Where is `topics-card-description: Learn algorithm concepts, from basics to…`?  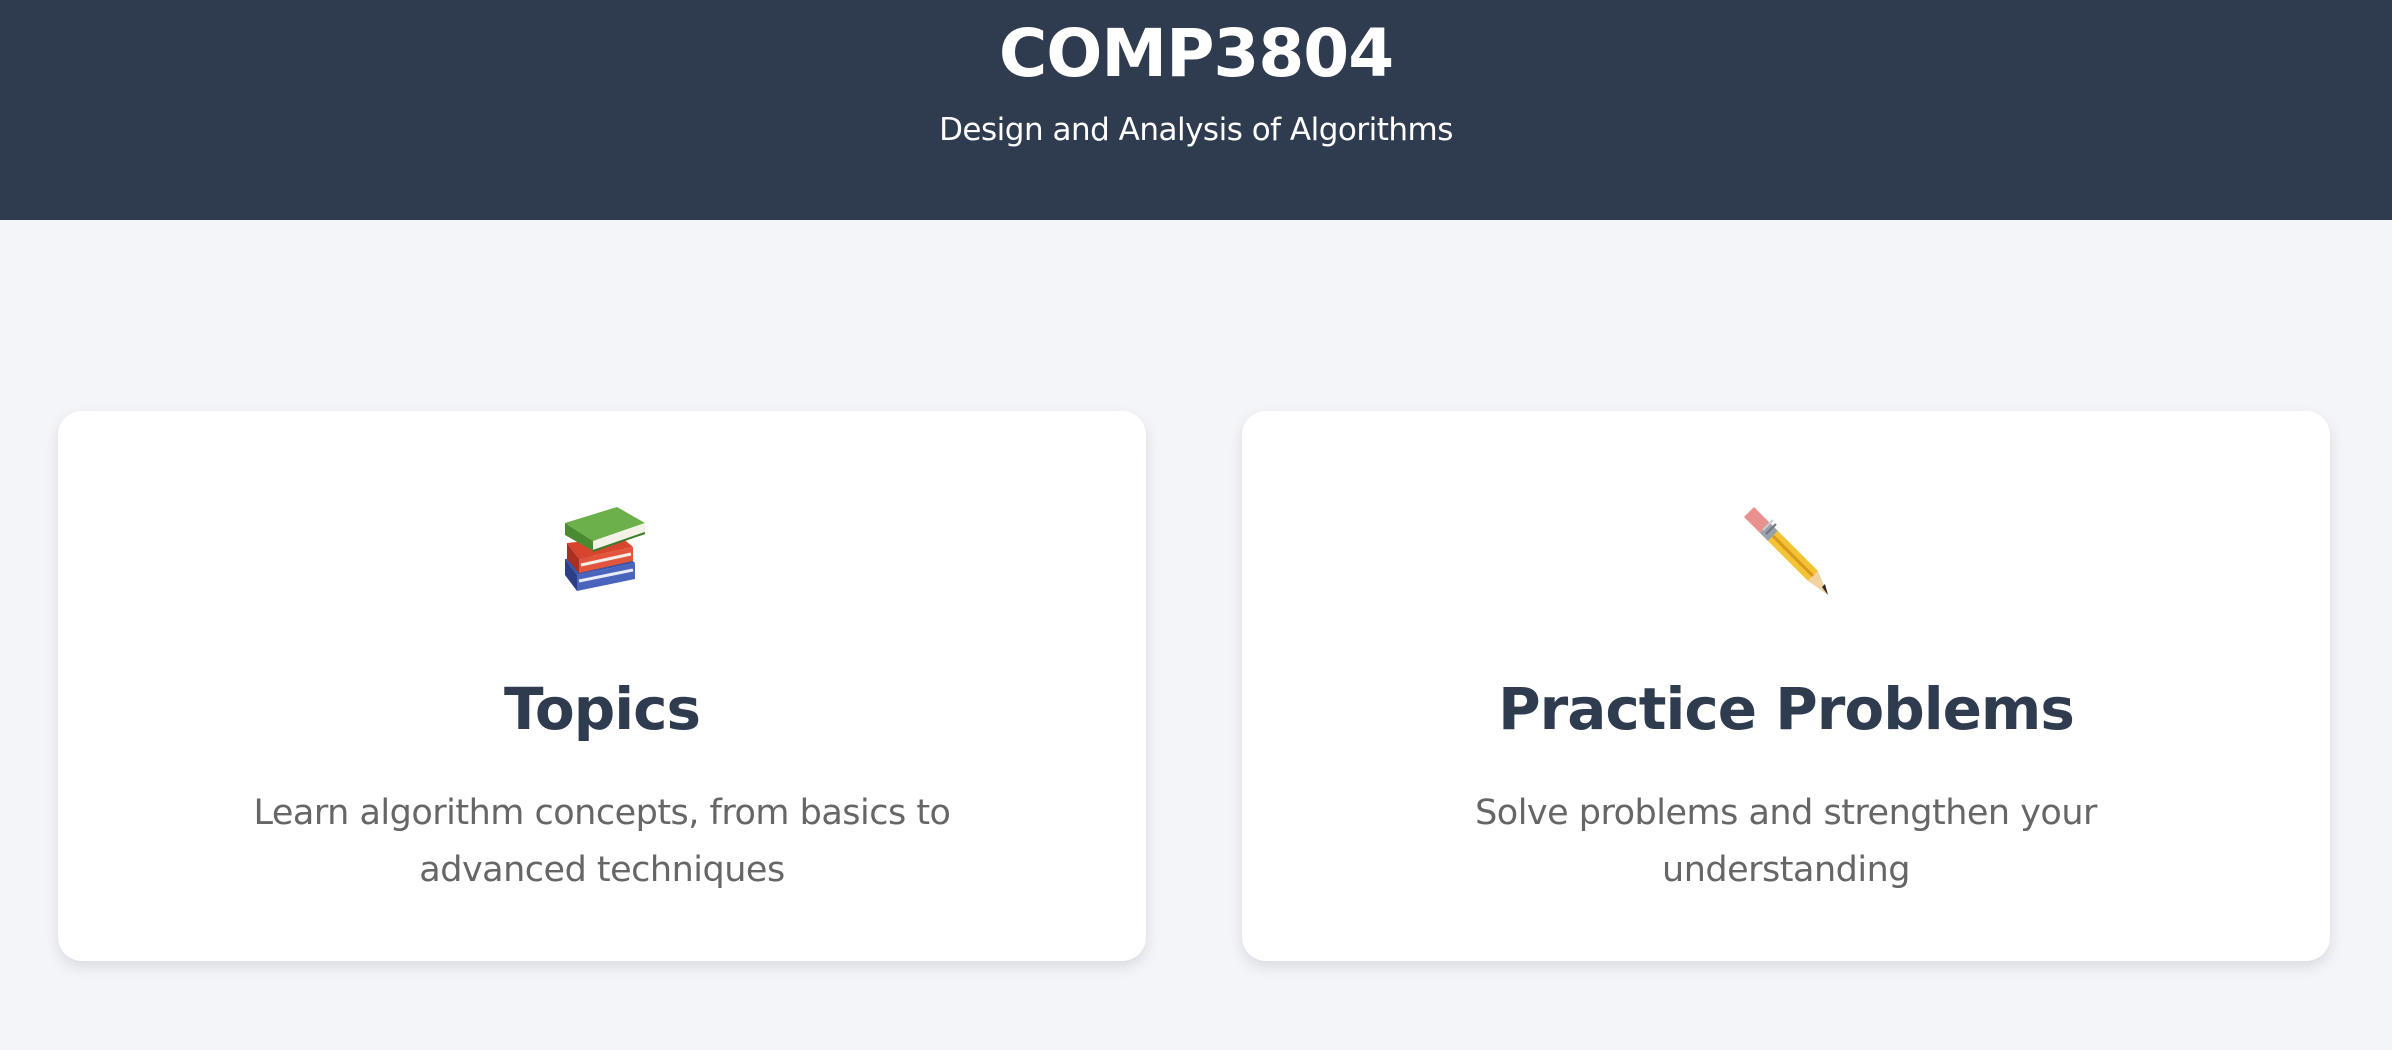 topics-card-description: Learn algorithm concepts, from basics to… is located at coordinates (602, 841).